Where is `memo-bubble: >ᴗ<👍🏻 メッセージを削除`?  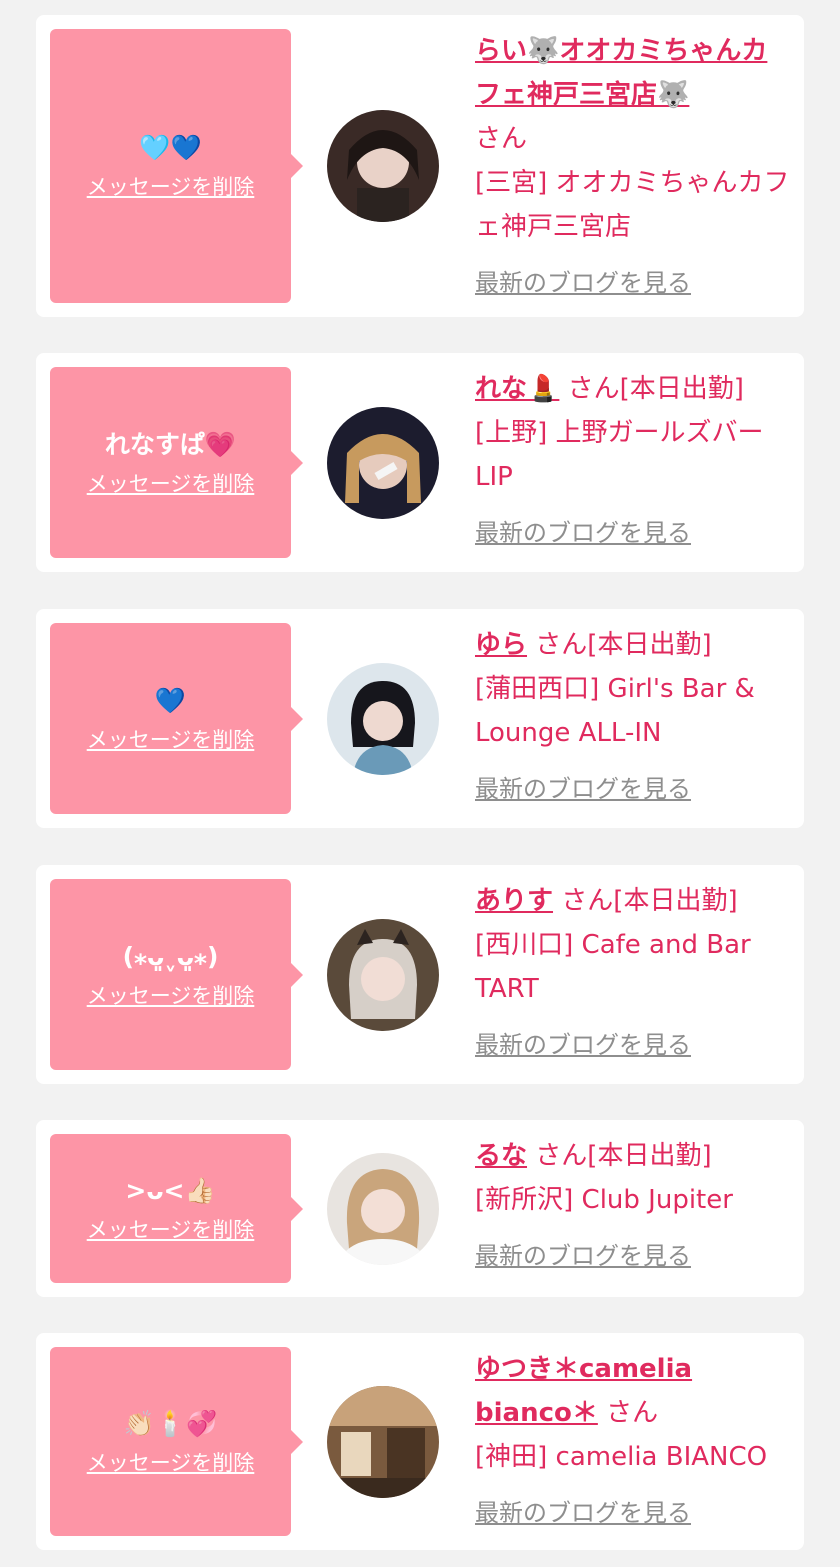 memo-bubble: >ᴗ<👍🏻 メッセージを削除 is located at coordinates (176, 1208).